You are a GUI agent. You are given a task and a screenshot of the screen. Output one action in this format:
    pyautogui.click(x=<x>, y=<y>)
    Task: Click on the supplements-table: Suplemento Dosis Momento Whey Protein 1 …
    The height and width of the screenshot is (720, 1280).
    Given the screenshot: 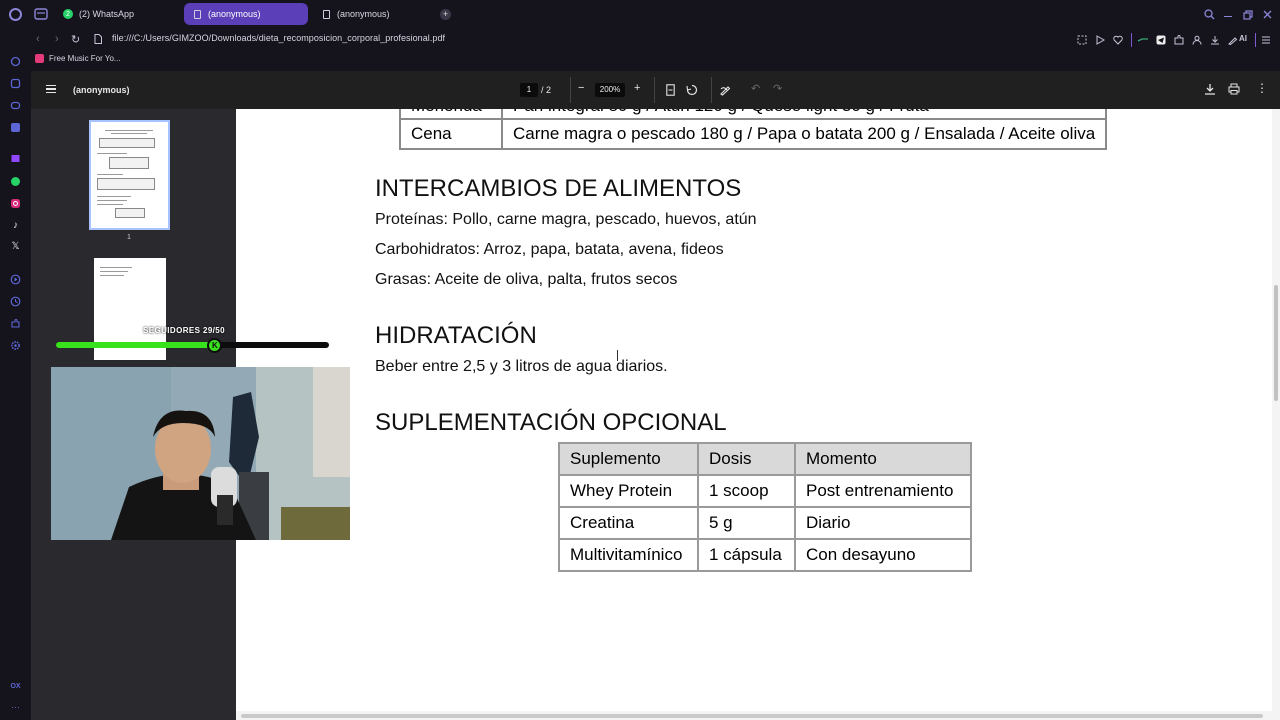 What is the action you would take?
    pyautogui.click(x=765, y=507)
    